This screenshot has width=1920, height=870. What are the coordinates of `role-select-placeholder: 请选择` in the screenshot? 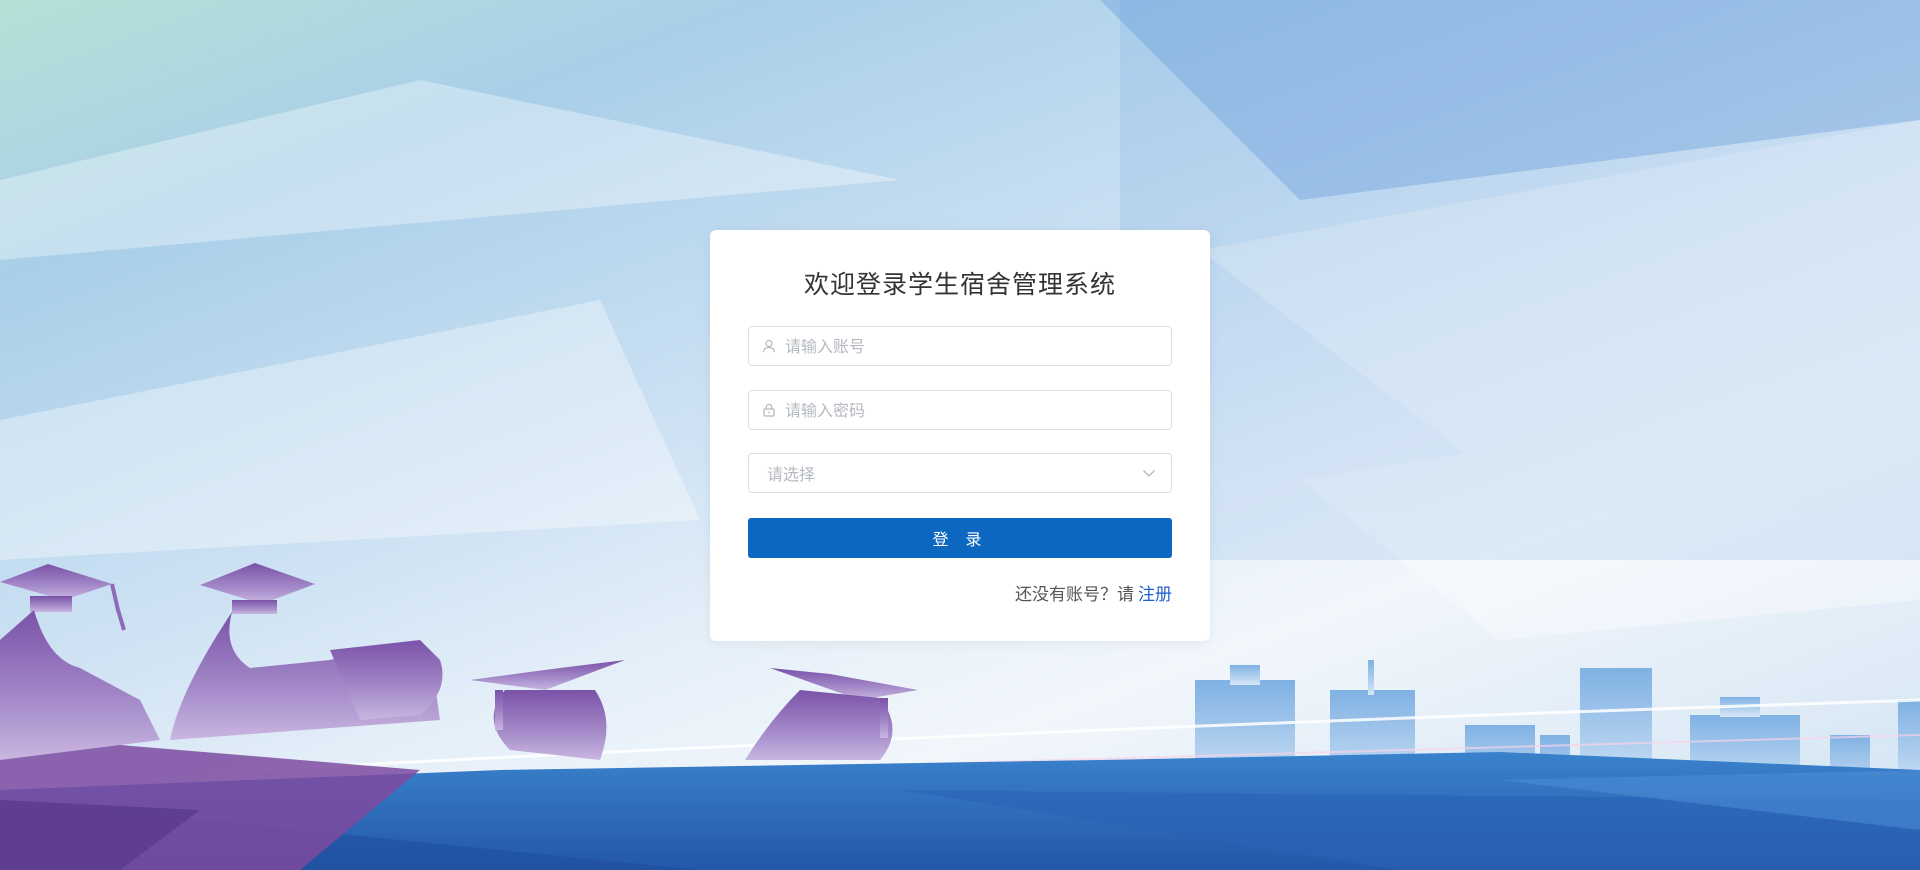 It's located at (791, 474).